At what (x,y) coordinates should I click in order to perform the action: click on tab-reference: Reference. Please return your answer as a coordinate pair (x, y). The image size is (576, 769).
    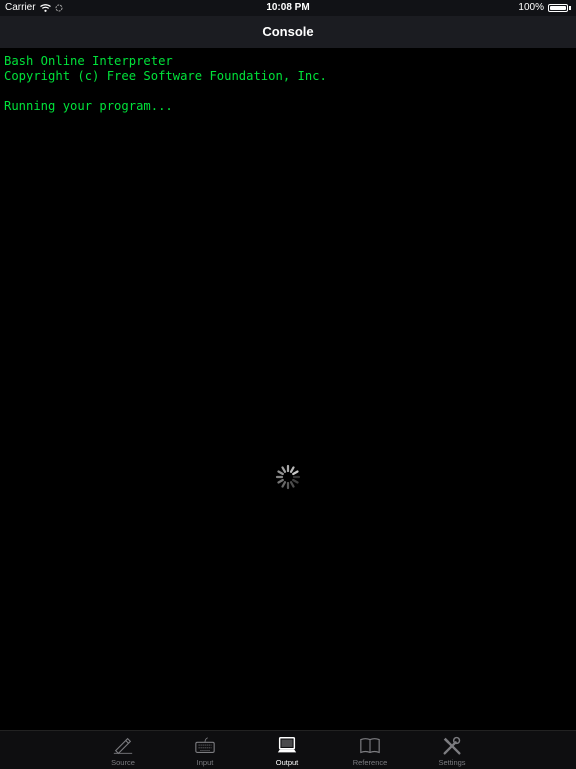
    Looking at the image, I should click on (370, 752).